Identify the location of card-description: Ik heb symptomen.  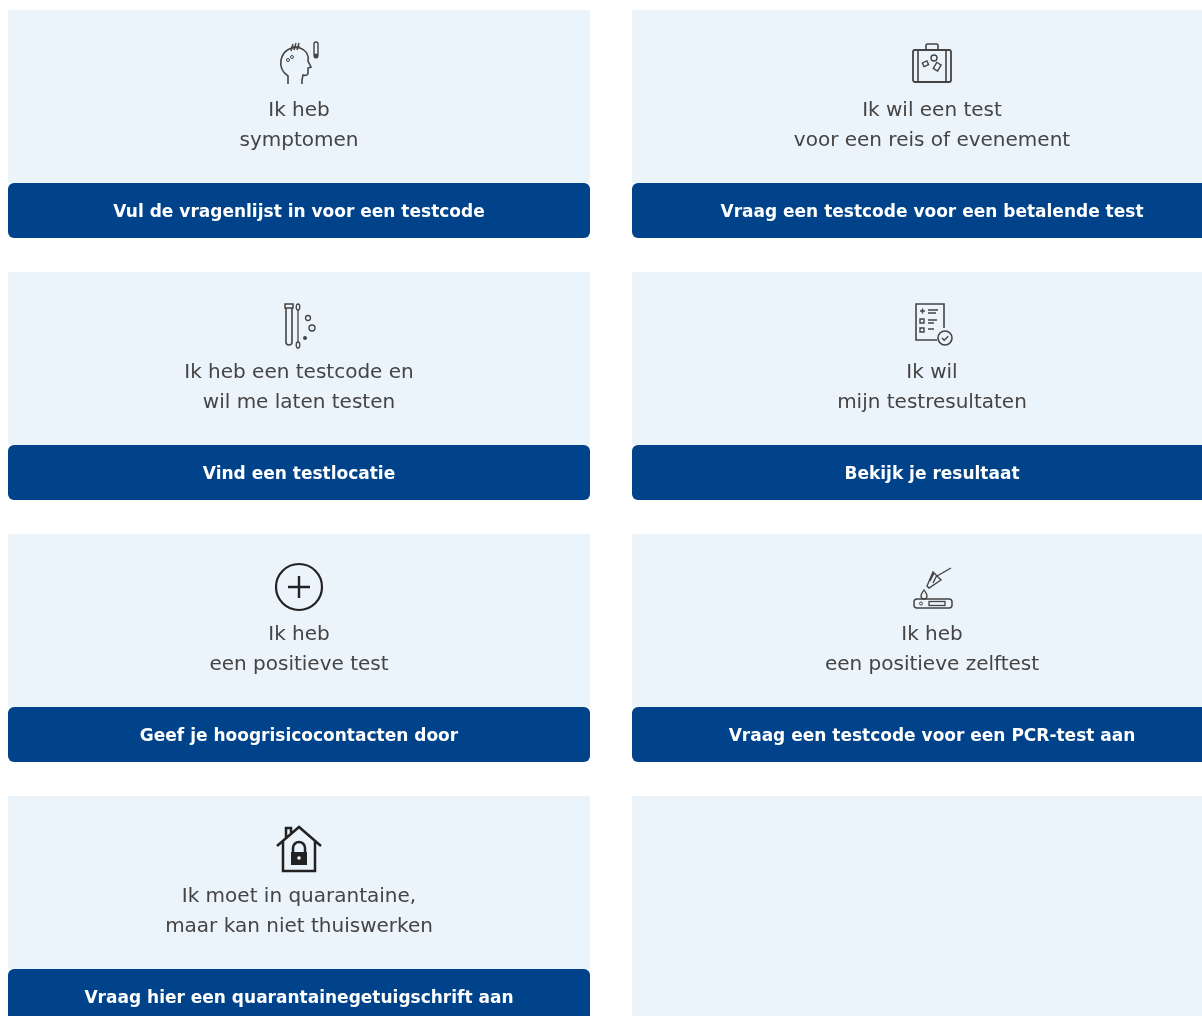
(299, 124).